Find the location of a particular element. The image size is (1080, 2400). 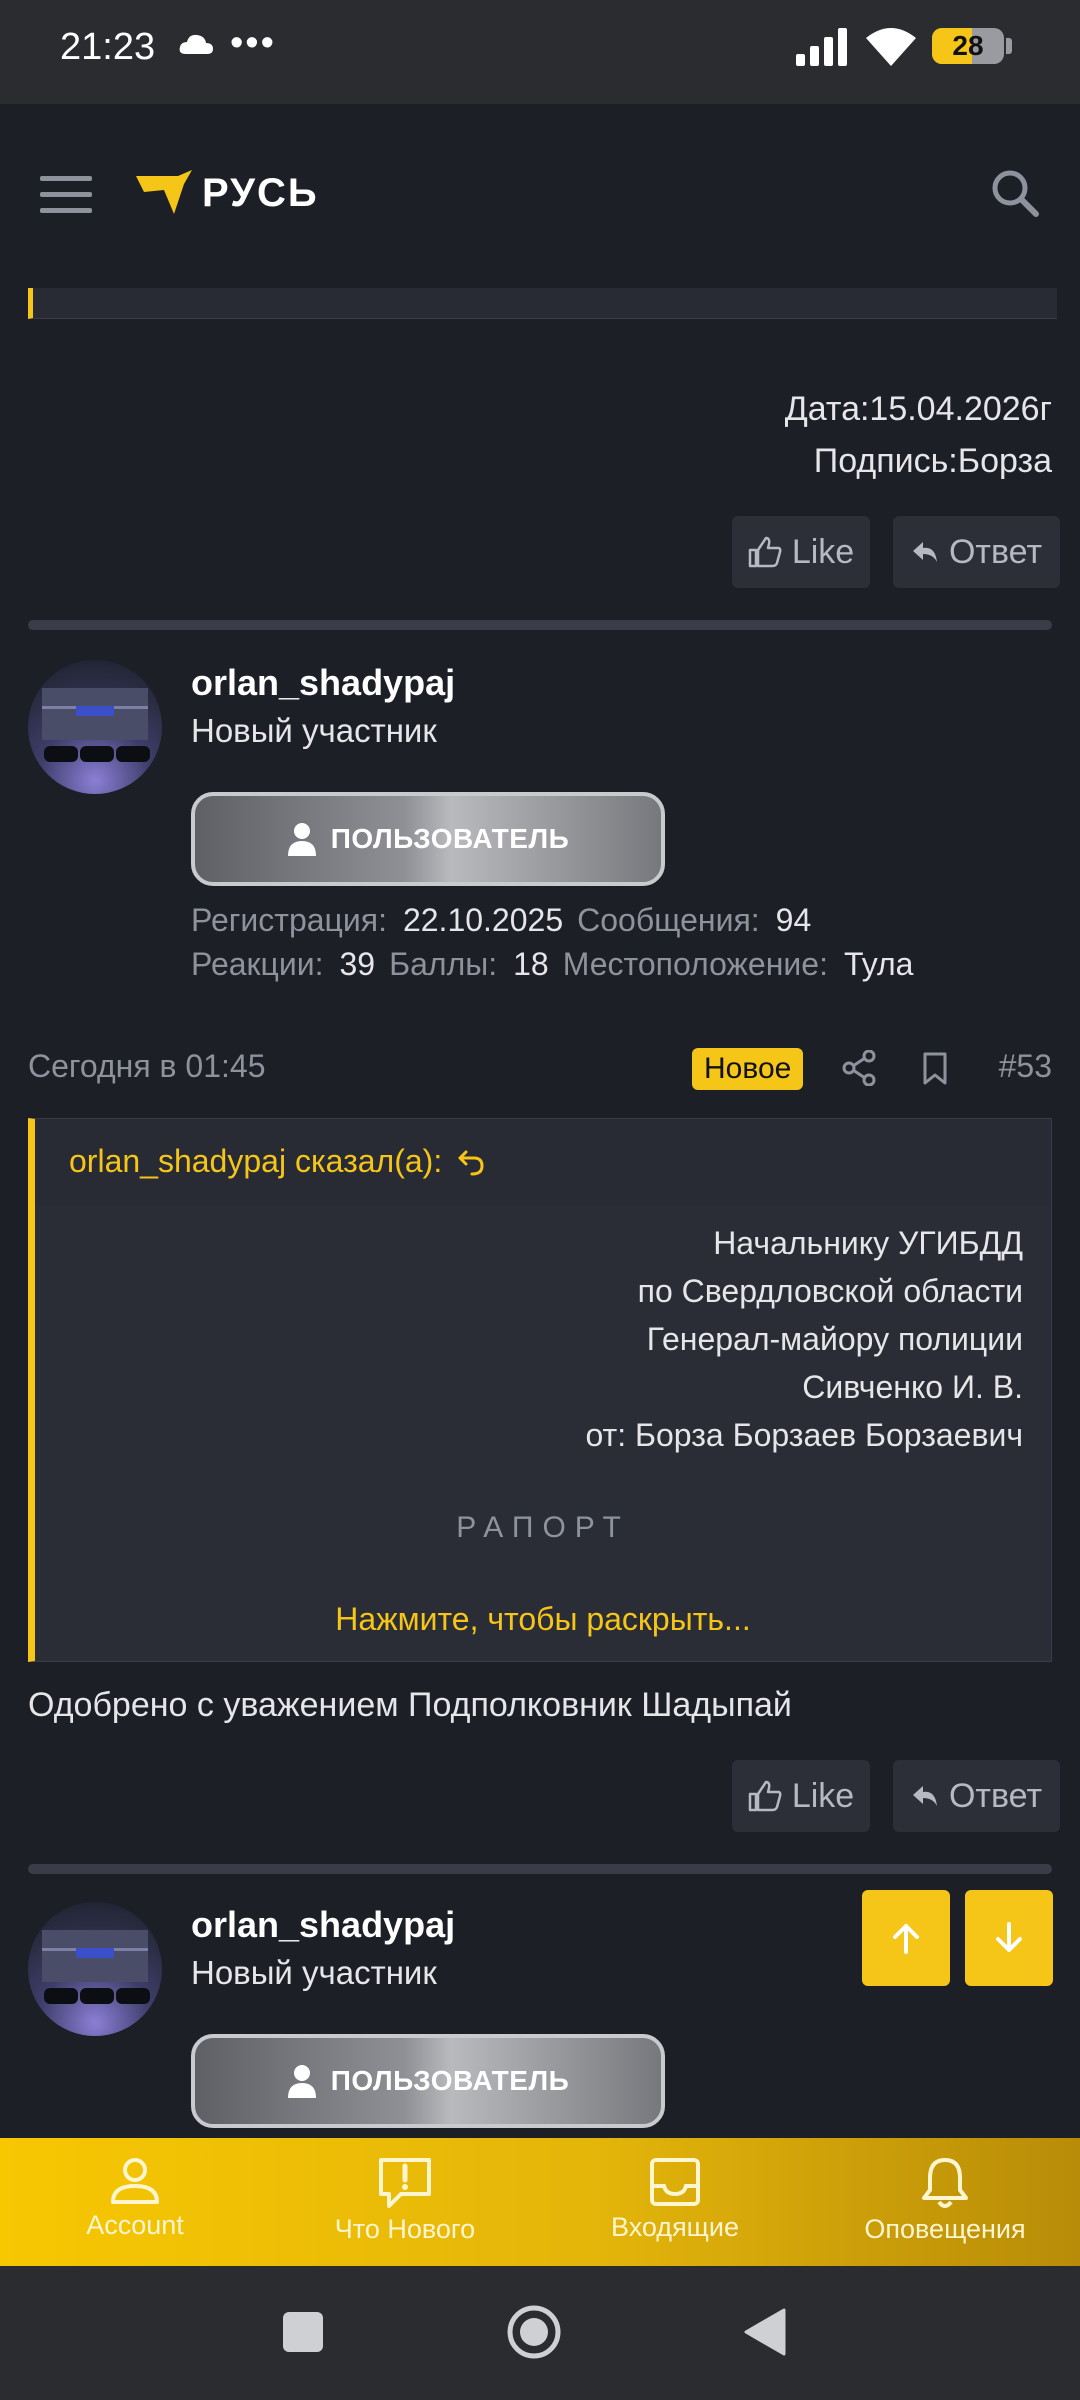

hamburger-menu-icon is located at coordinates (66, 196).